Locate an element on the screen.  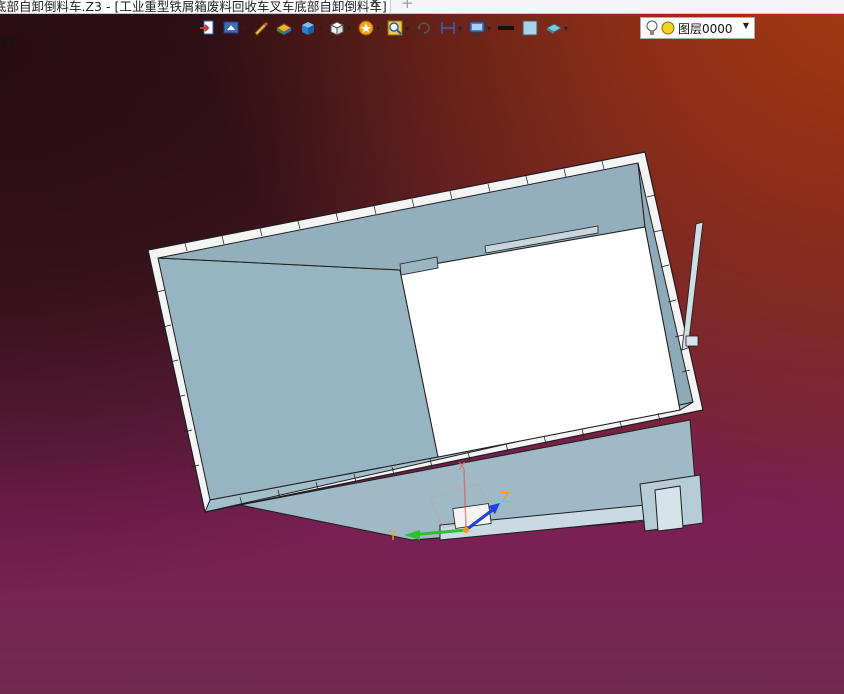
y-axis-label: Y is located at coordinates (392, 536).